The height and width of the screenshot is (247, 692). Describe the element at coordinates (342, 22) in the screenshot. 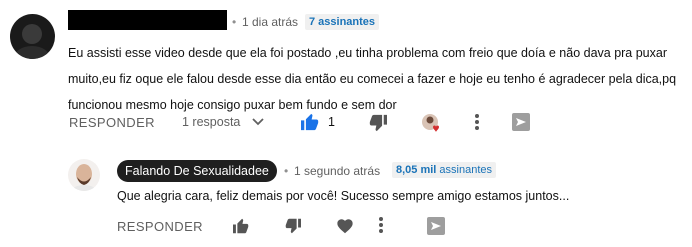

I see `subscriber-badge: 7 assinantes` at that location.